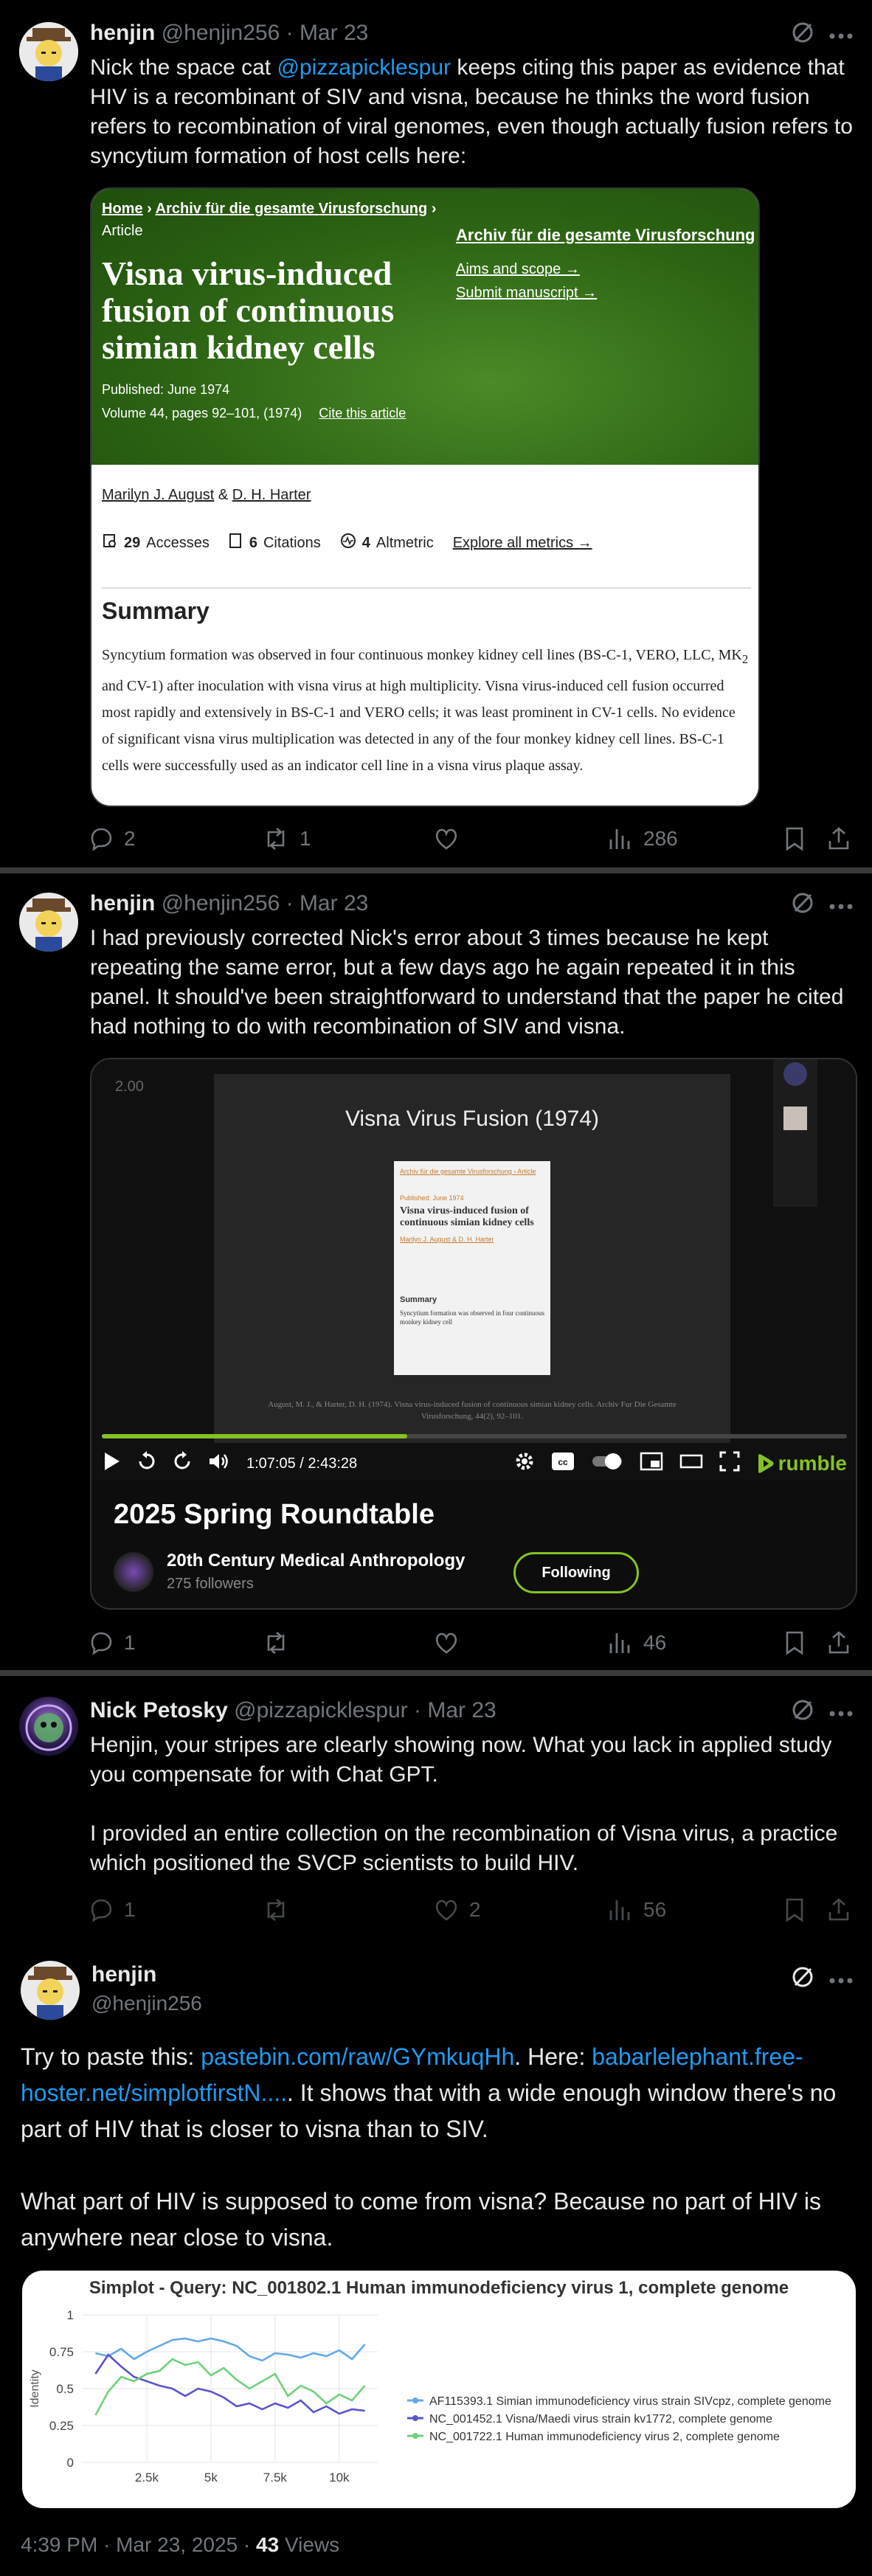 Image resolution: width=872 pixels, height=2576 pixels. I want to click on chevron-right-icon: ›, so click(151, 209).